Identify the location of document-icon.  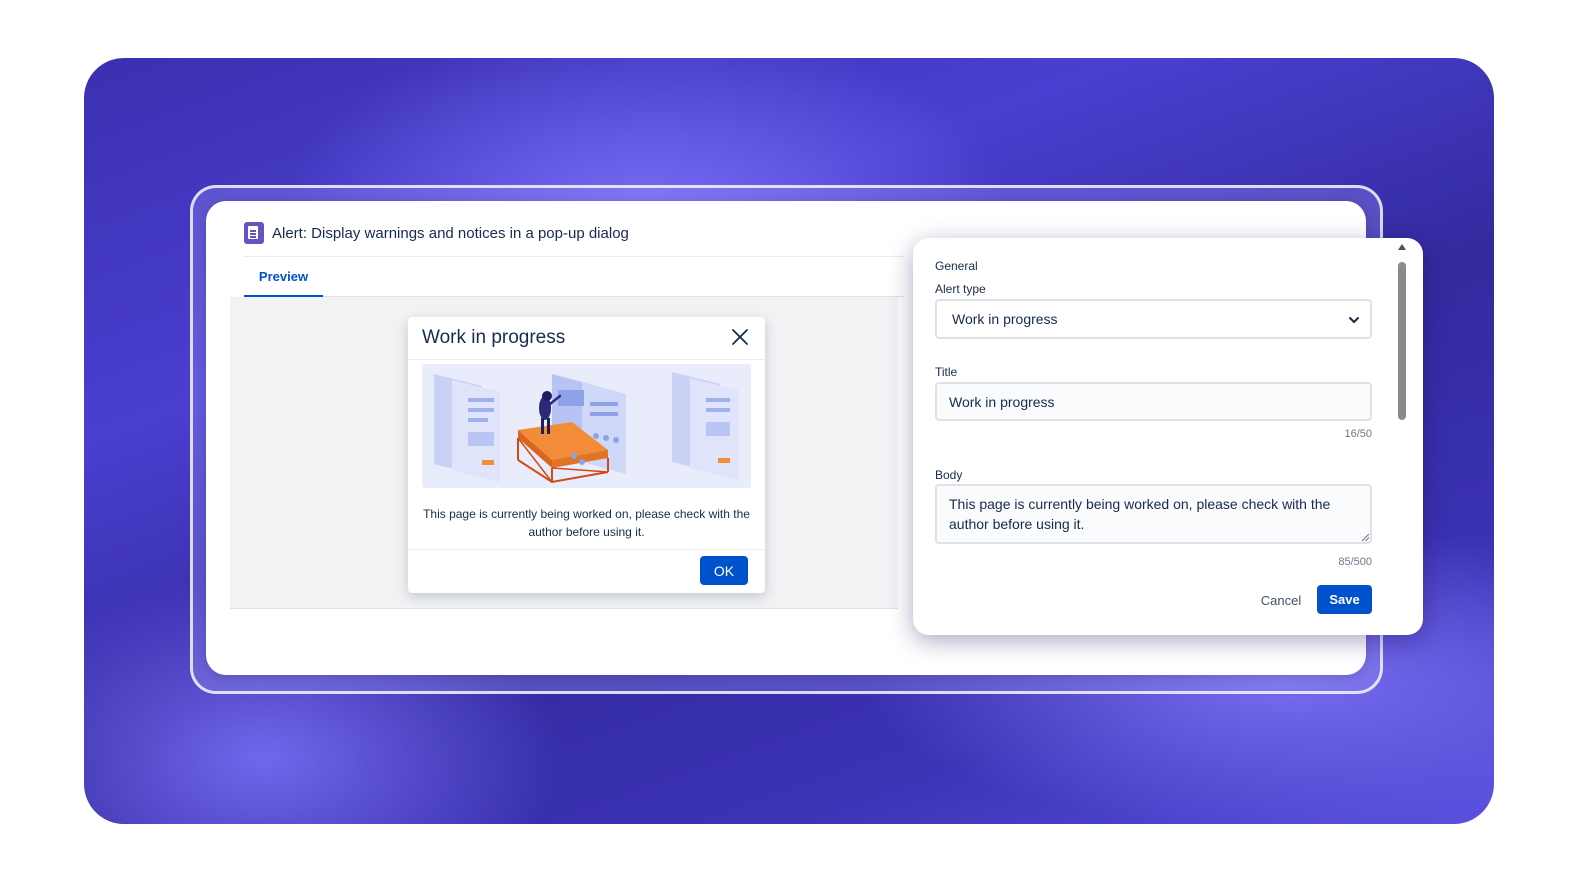
(254, 233).